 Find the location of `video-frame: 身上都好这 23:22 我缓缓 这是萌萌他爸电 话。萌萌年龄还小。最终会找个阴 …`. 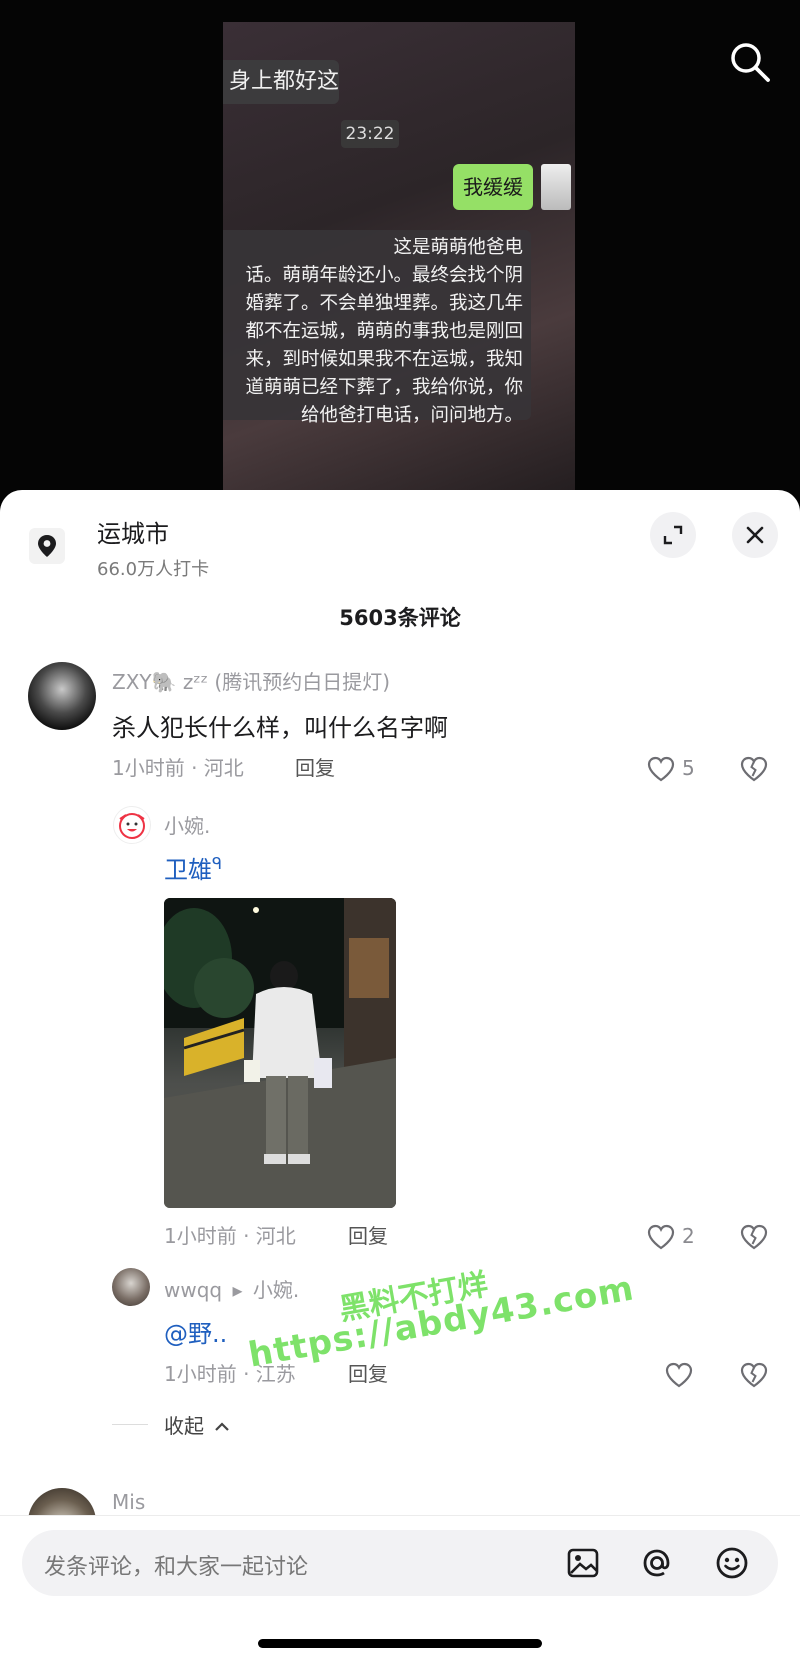

video-frame: 身上都好这 23:22 我缓缓 这是萌萌他爸电 话。萌萌年龄还小。最终会找个阴 … is located at coordinates (399, 257).